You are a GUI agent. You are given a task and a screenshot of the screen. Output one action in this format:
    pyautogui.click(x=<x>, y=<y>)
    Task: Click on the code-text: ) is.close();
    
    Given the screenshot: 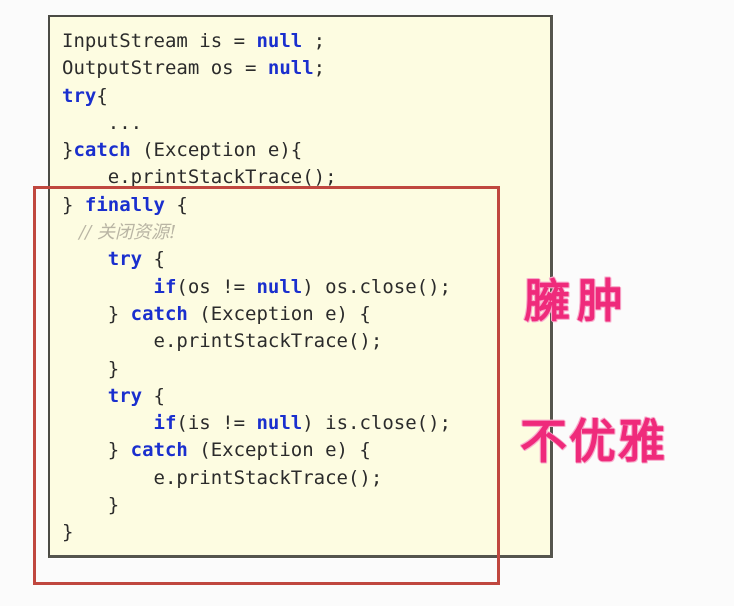 What is the action you would take?
    pyautogui.click(x=376, y=423)
    